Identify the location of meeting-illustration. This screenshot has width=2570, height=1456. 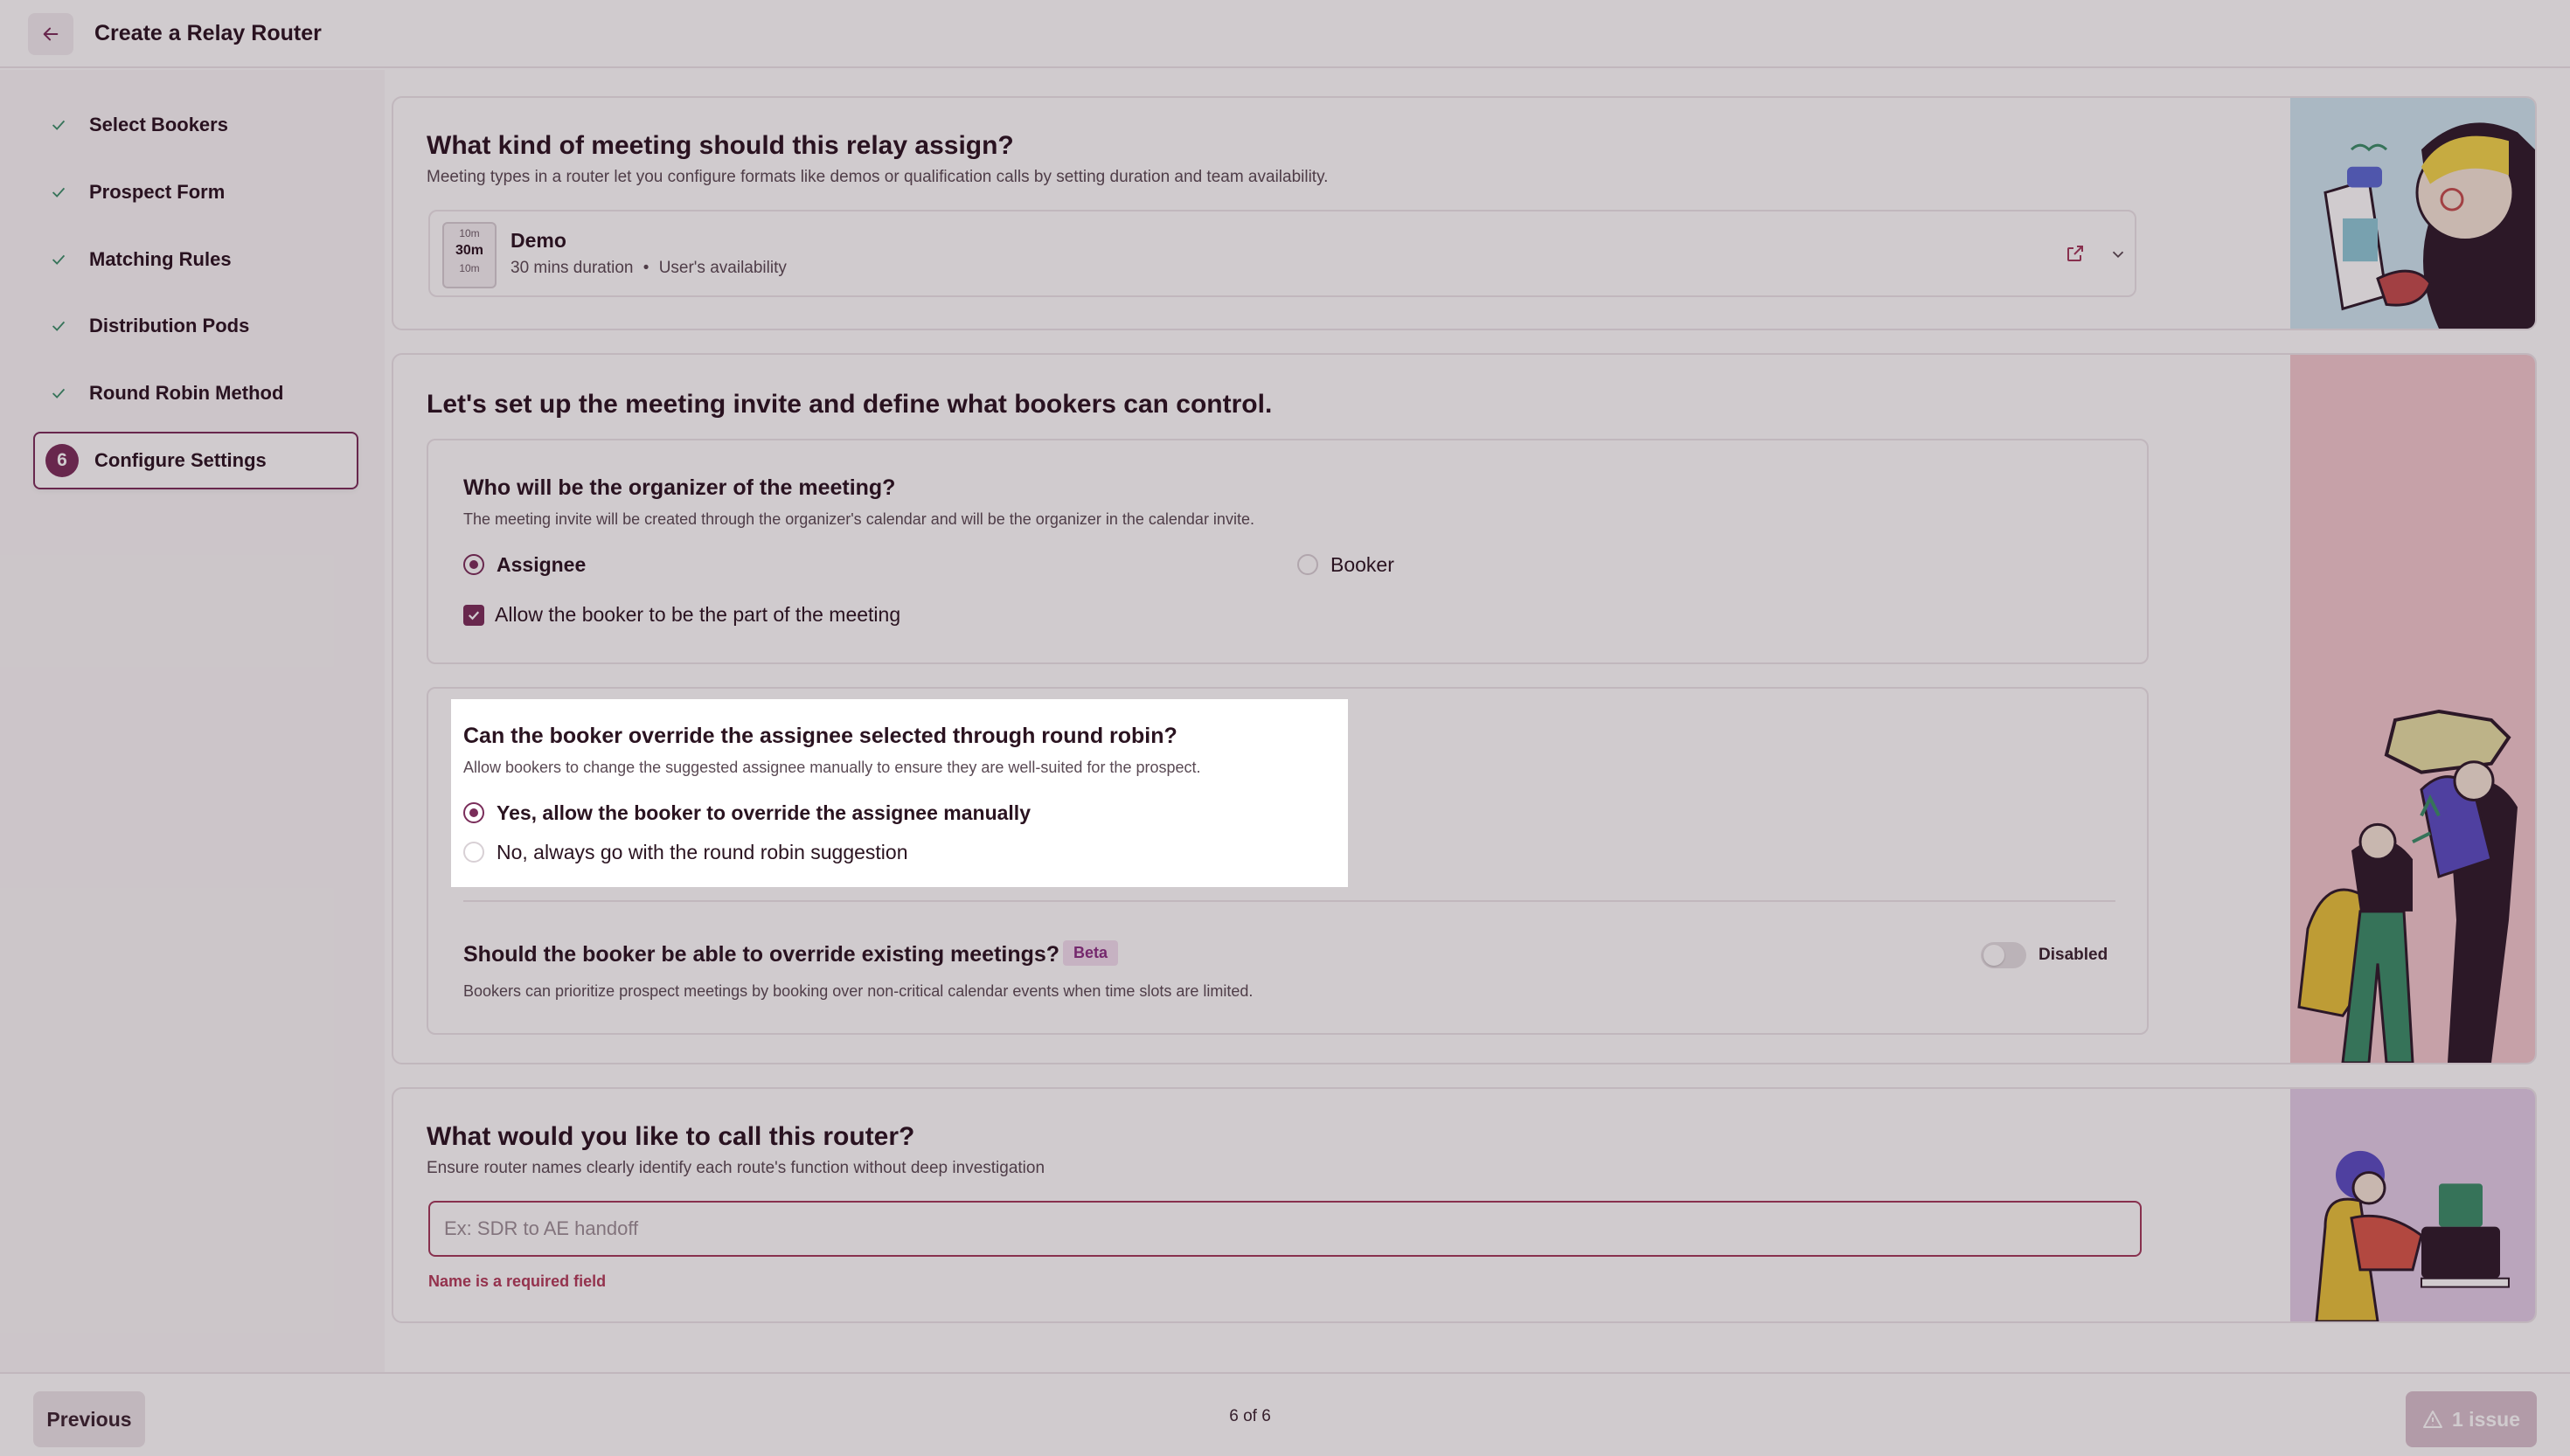
(2412, 213).